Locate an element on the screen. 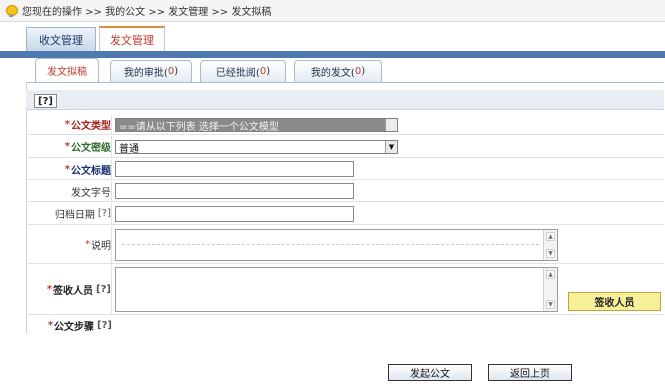 The width and height of the screenshot is (665, 384). recipients-help: [?] is located at coordinates (103, 289).